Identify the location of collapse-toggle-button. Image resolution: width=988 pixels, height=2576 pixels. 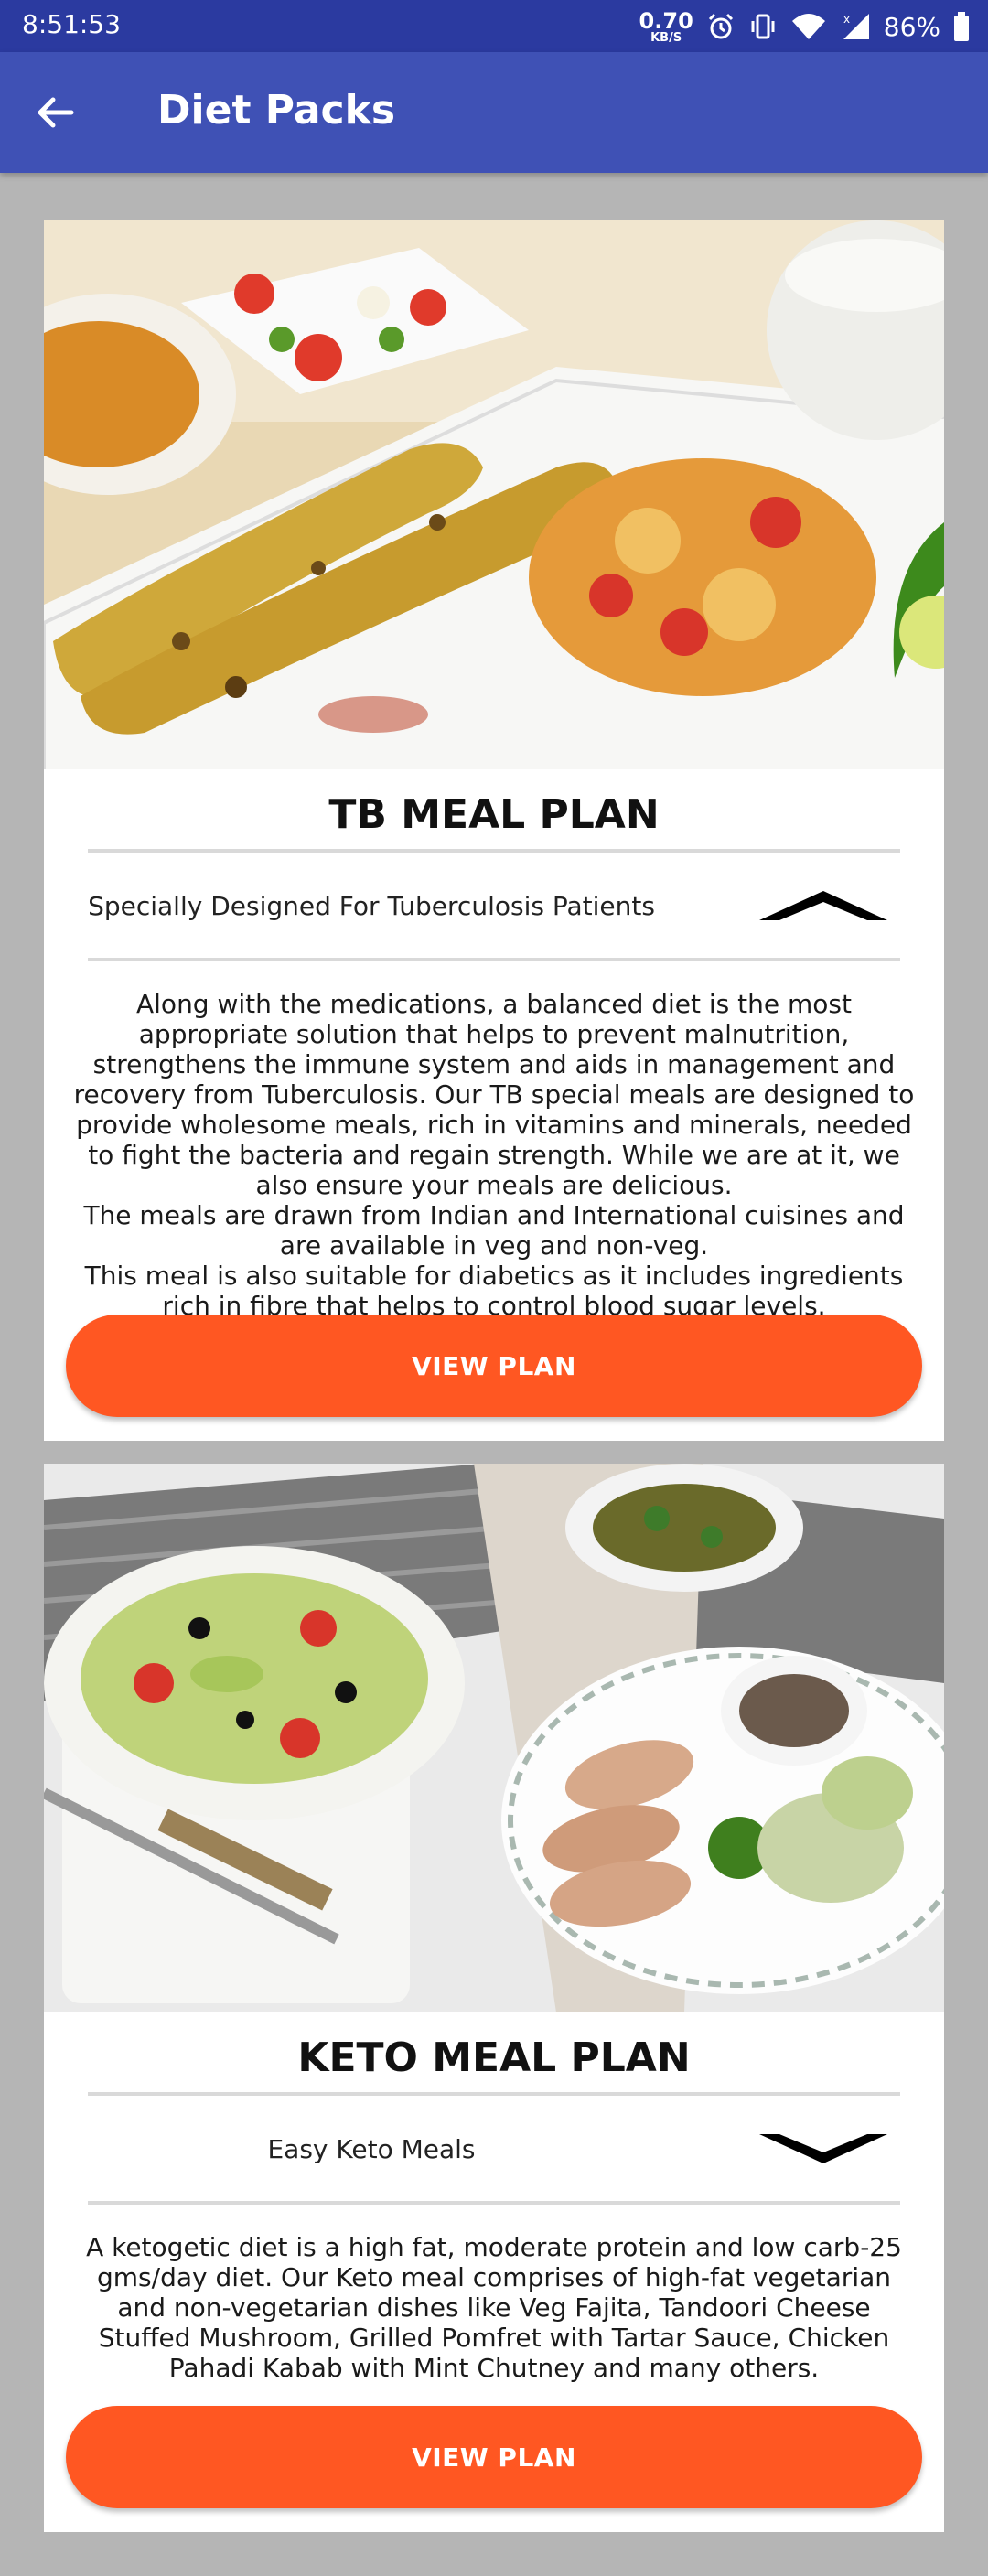
(823, 906).